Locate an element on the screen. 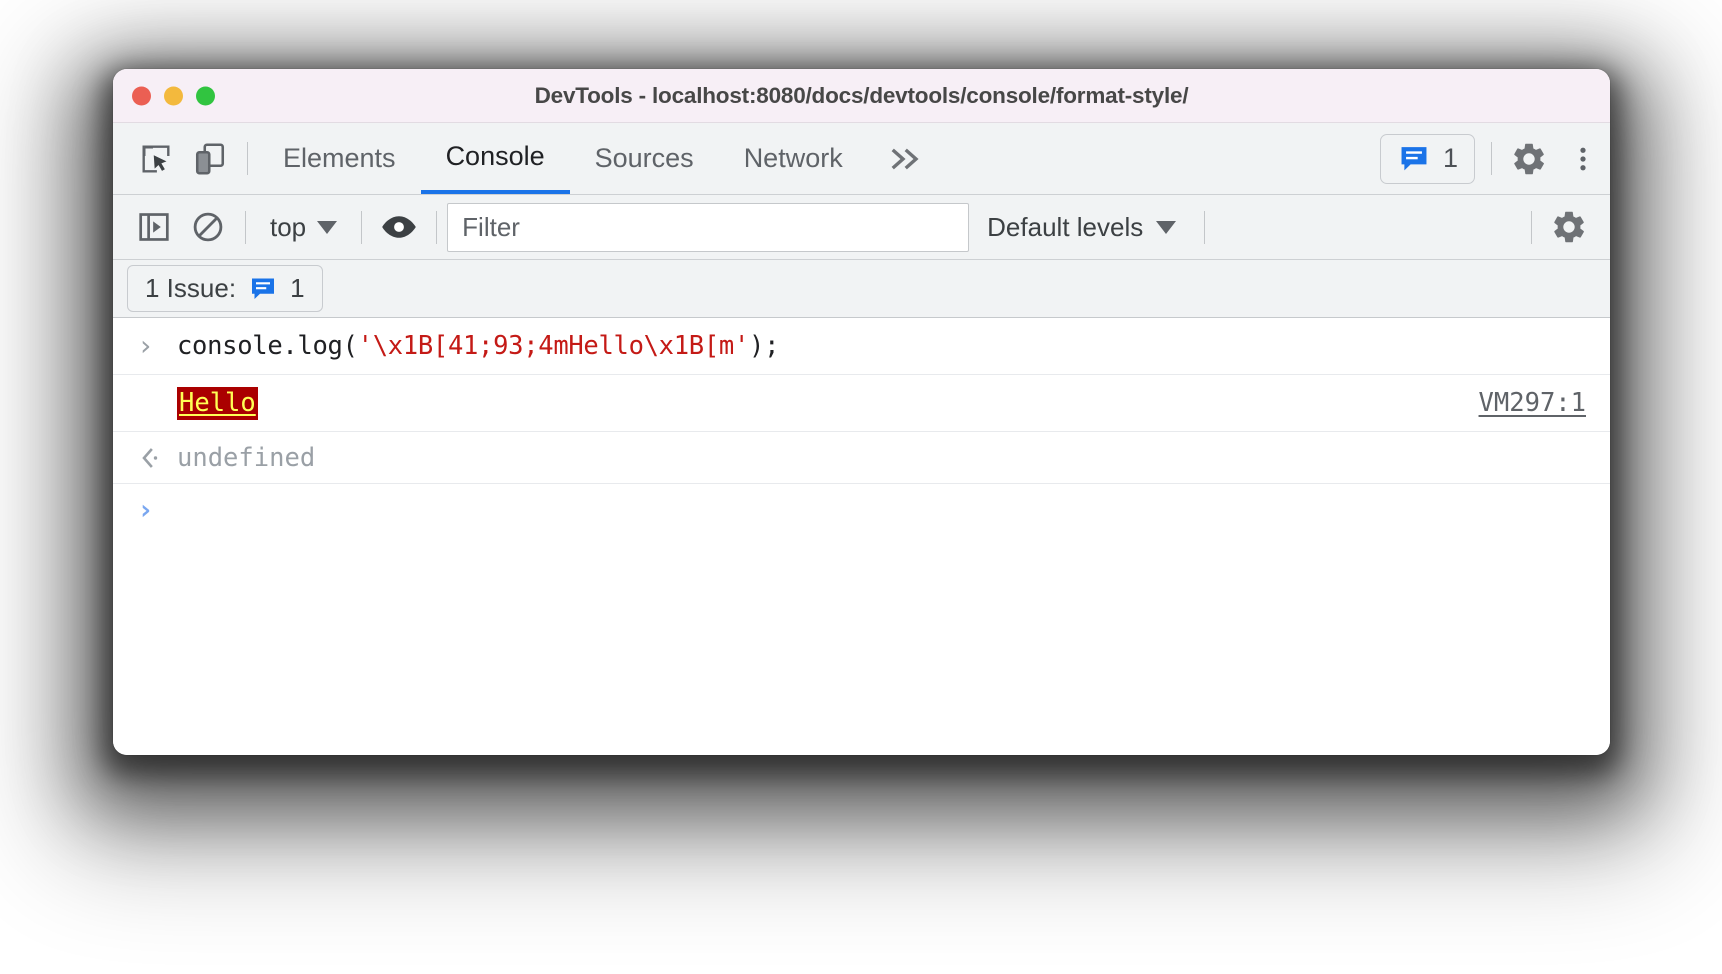 The height and width of the screenshot is (974, 1722). ansi-styled-output: Hello is located at coordinates (217, 403).